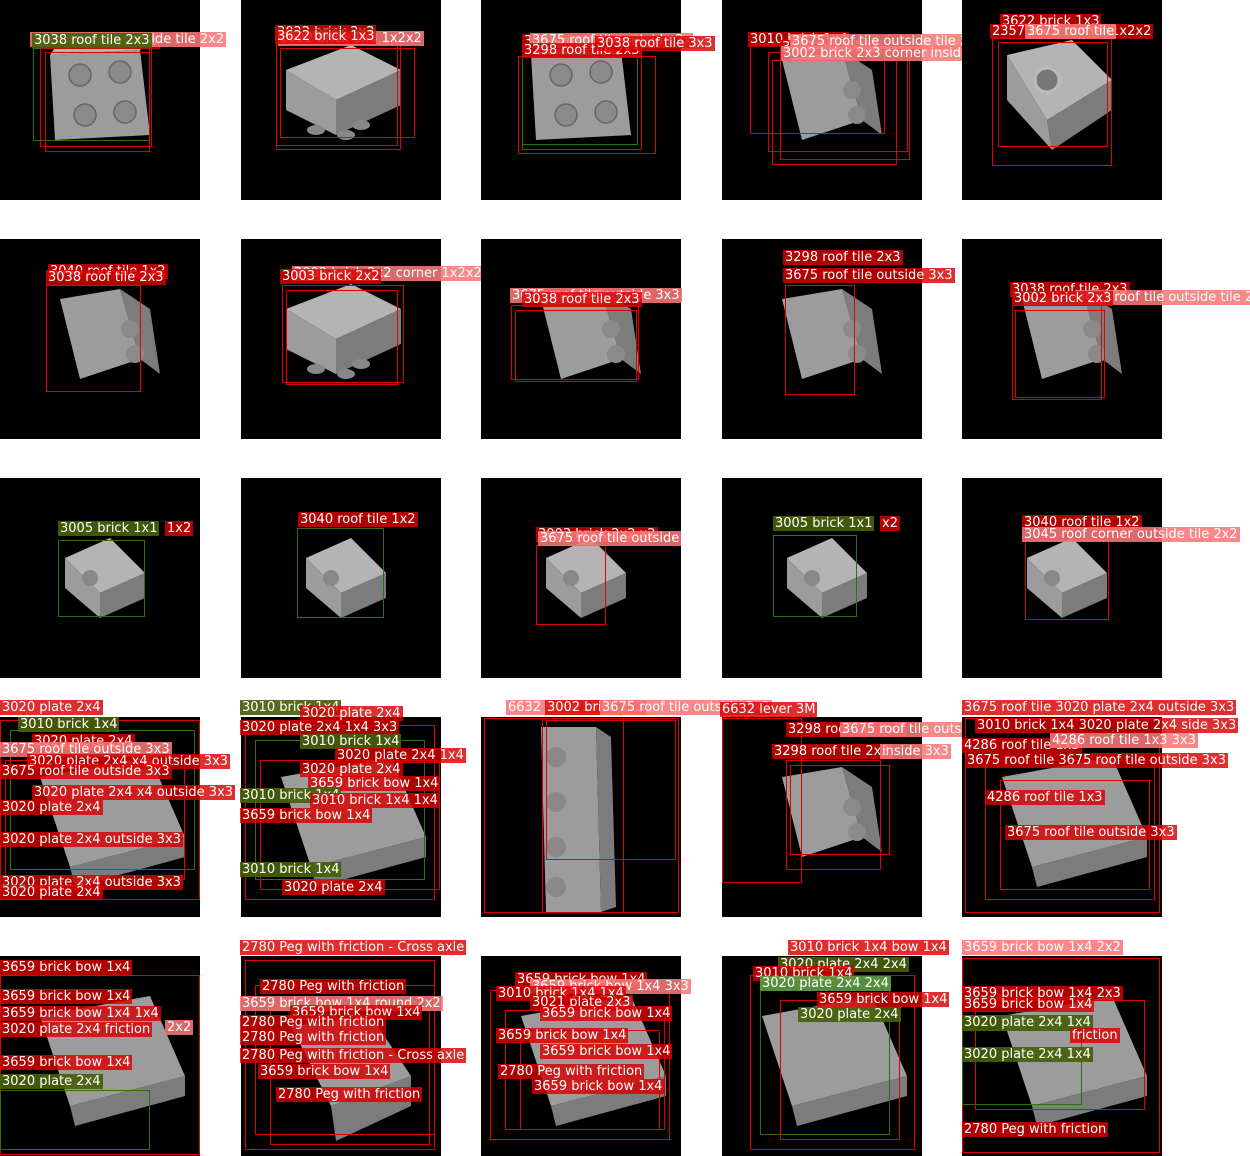  I want to click on prediction-label: 3659 brick bow 1x4 2x2, so click(1042, 947).